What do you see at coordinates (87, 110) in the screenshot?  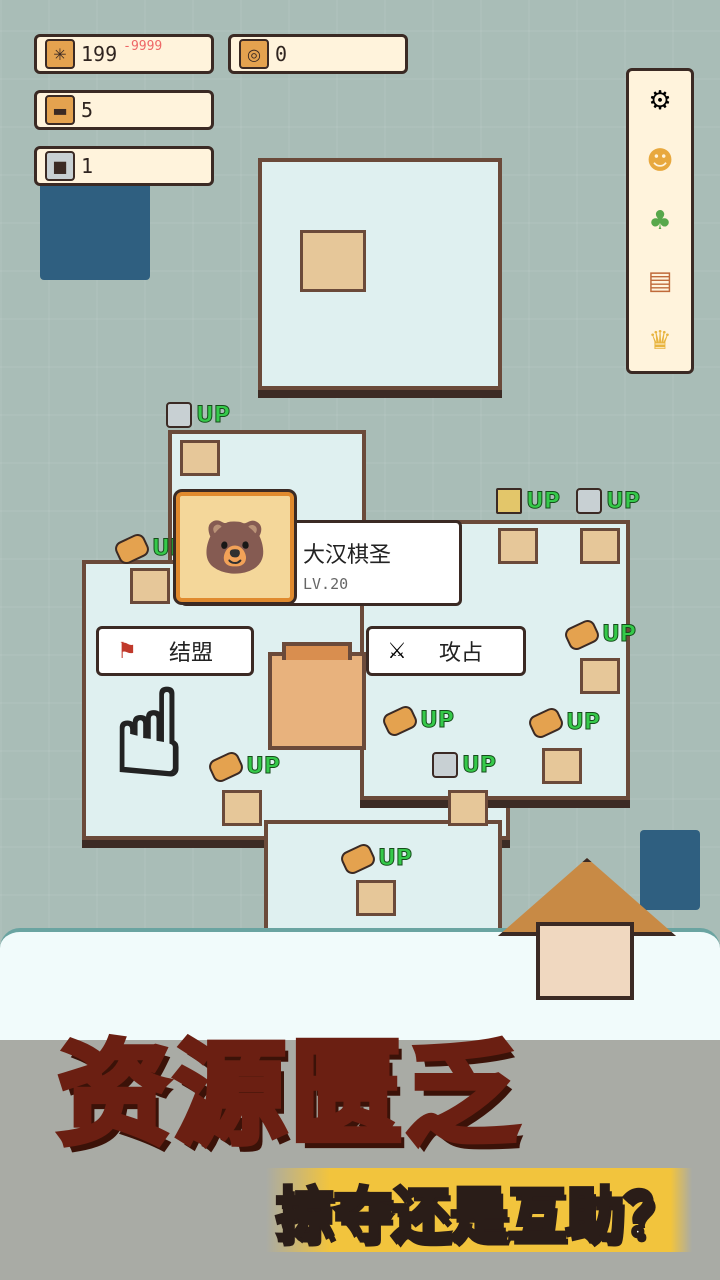 I see `wood-value: 5` at bounding box center [87, 110].